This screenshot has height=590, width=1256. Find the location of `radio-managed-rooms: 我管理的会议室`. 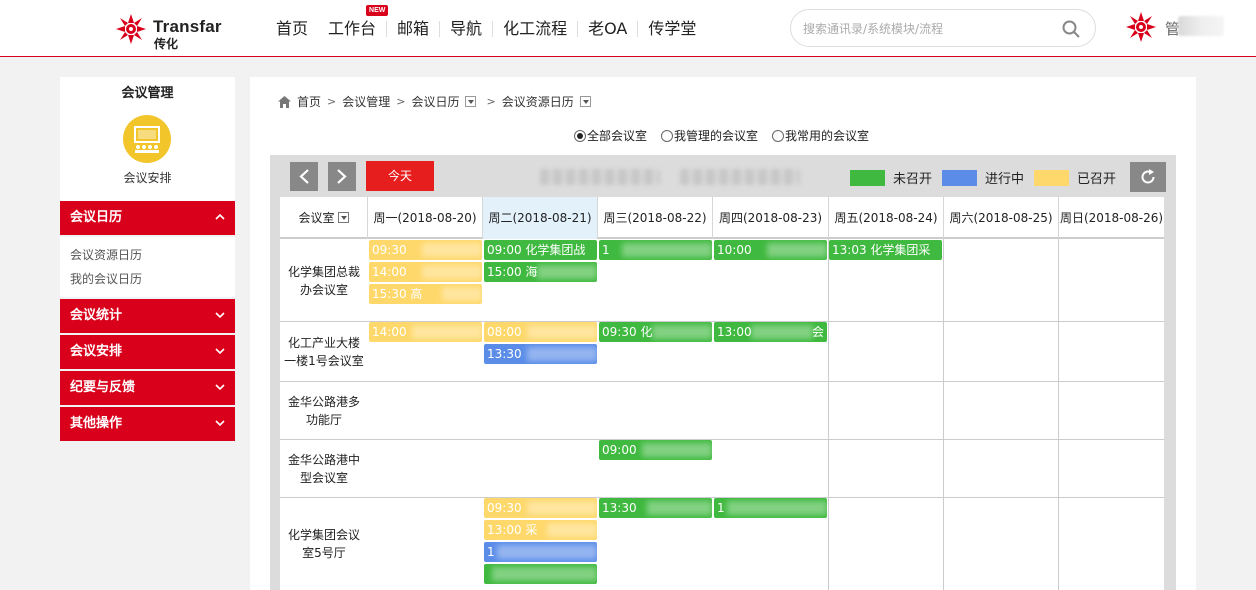

radio-managed-rooms: 我管理的会议室 is located at coordinates (709, 135).